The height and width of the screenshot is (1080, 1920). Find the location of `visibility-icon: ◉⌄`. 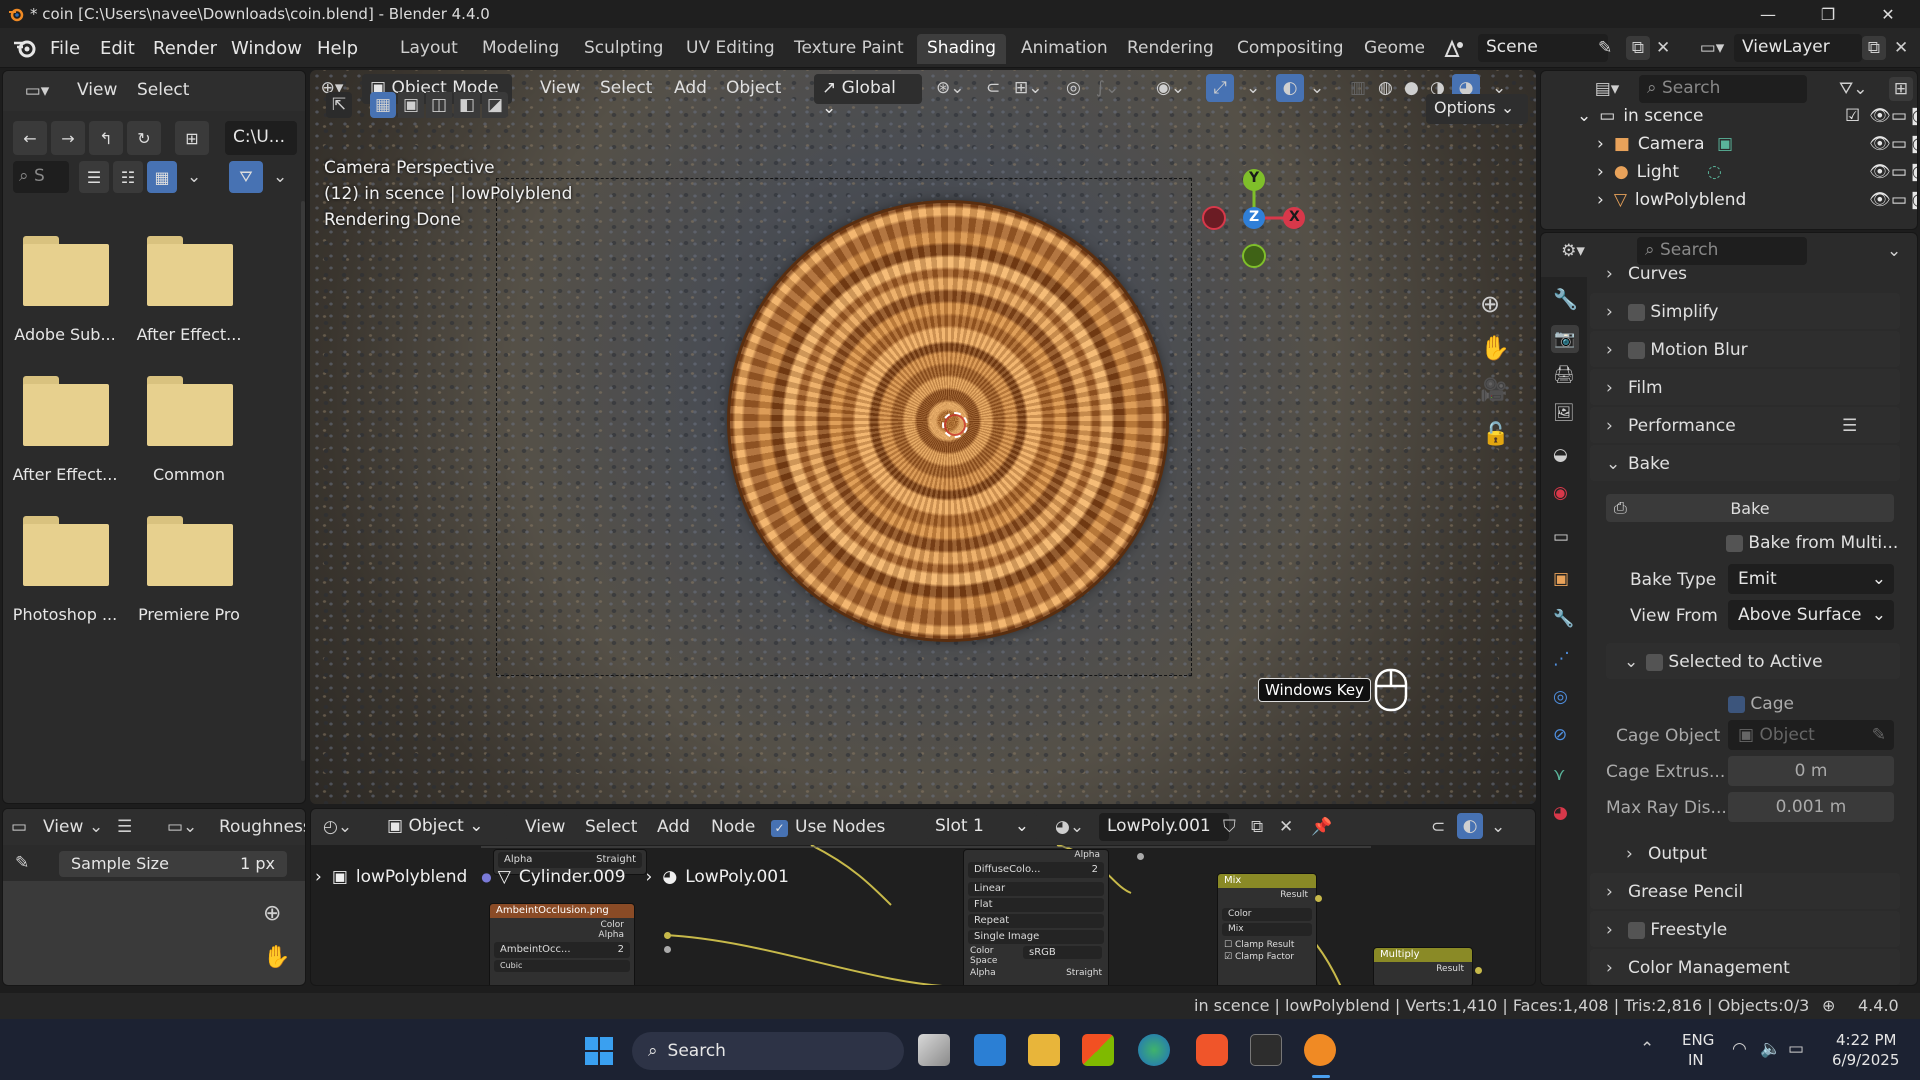

visibility-icon: ◉⌄ is located at coordinates (1170, 88).